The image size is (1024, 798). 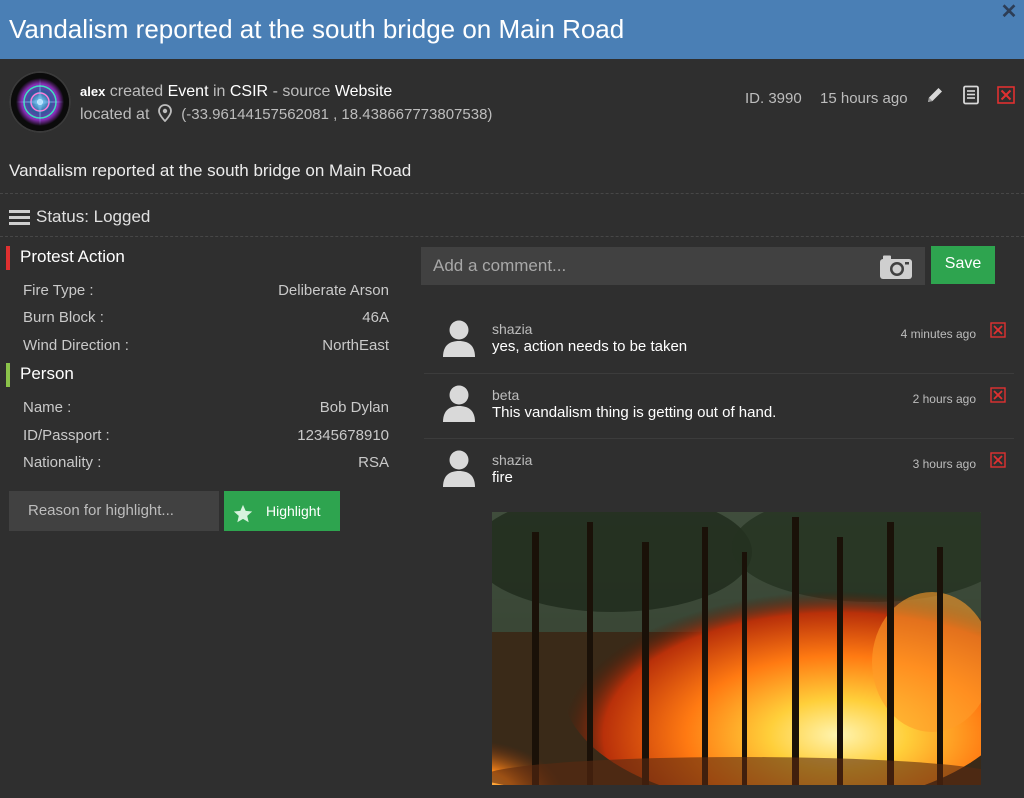 What do you see at coordinates (1009, 12) in the screenshot?
I see `close-icon: ✕` at bounding box center [1009, 12].